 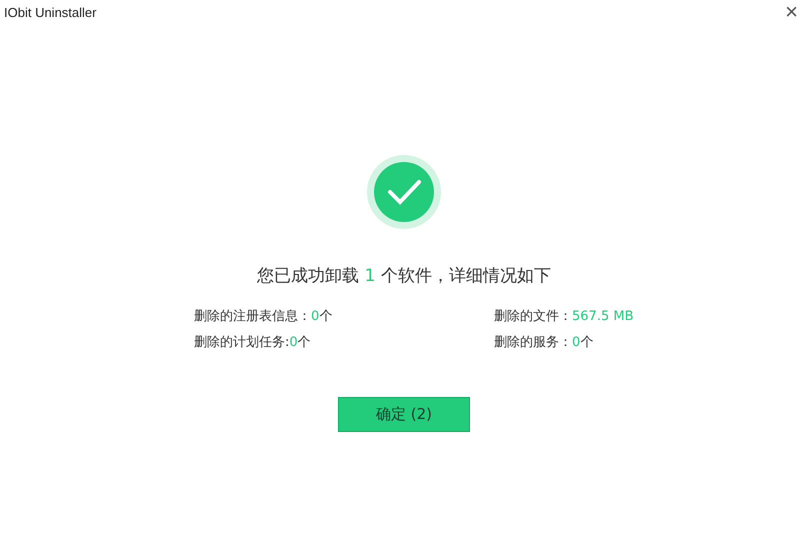 I want to click on stat-line: 删除的文件：567.5 MB, so click(x=564, y=316).